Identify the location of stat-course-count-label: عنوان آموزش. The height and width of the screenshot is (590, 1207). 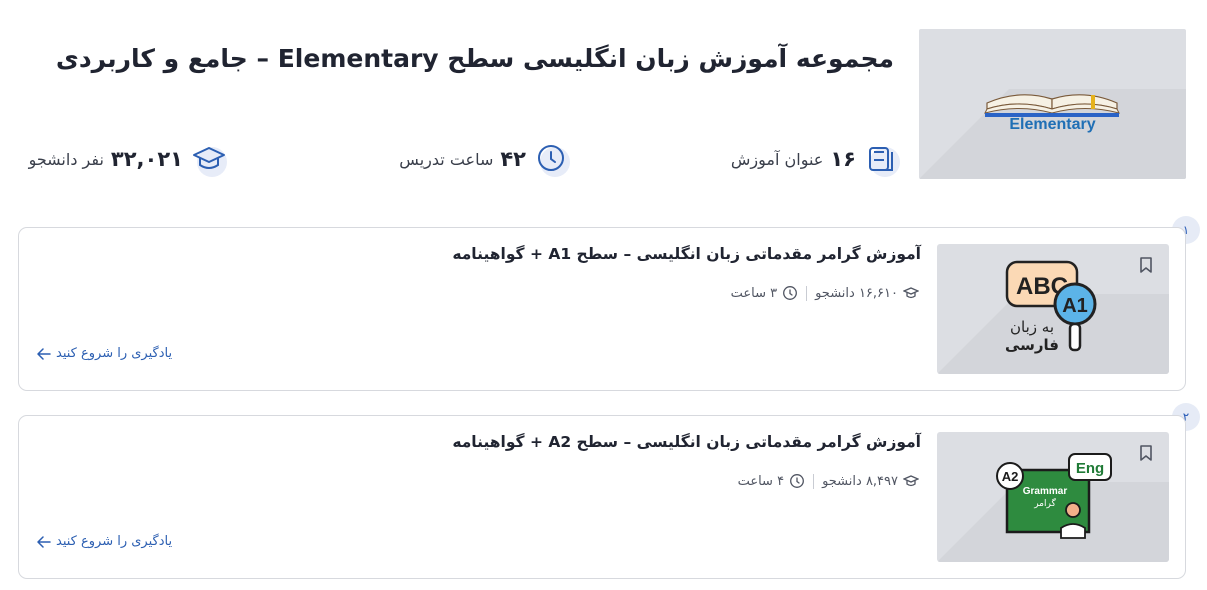
(777, 159).